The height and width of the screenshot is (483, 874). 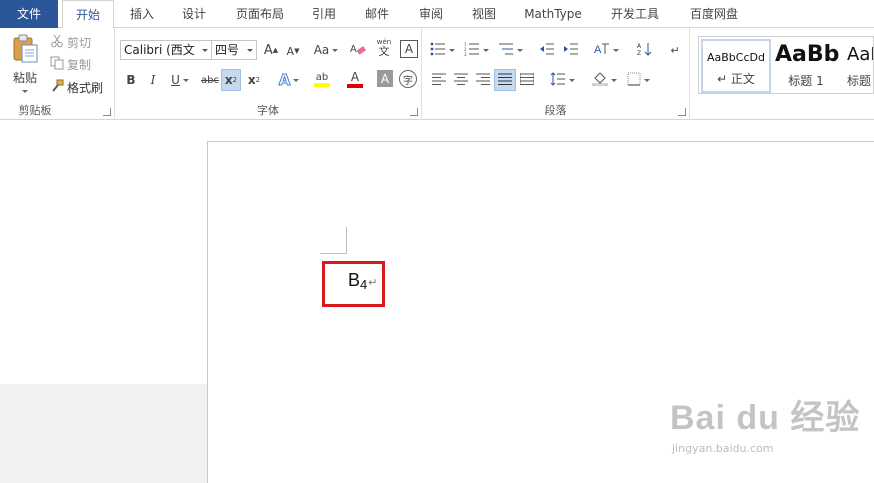 What do you see at coordinates (635, 14) in the screenshot?
I see `tab-developer: 开发工具` at bounding box center [635, 14].